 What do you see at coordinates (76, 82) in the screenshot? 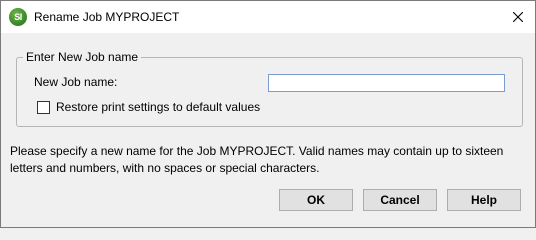
I see `new-job-name-label: New Job name:` at bounding box center [76, 82].